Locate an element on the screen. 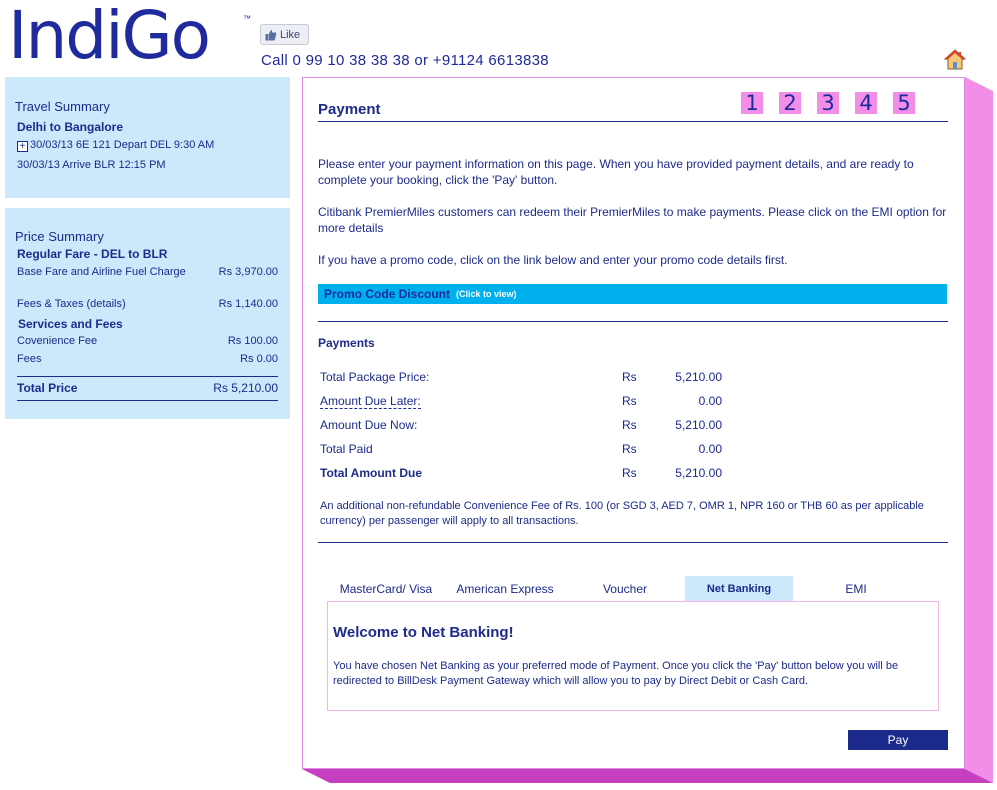  base-fare-value: Rs 3,970.00 is located at coordinates (248, 272).